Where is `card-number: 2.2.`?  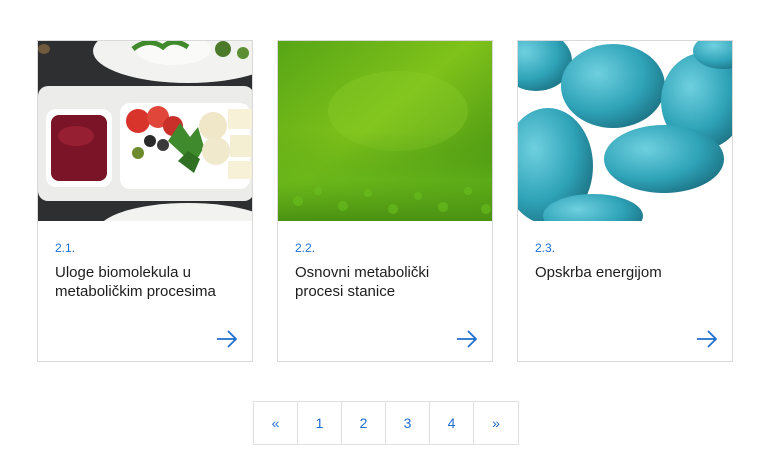
card-number: 2.2. is located at coordinates (305, 248).